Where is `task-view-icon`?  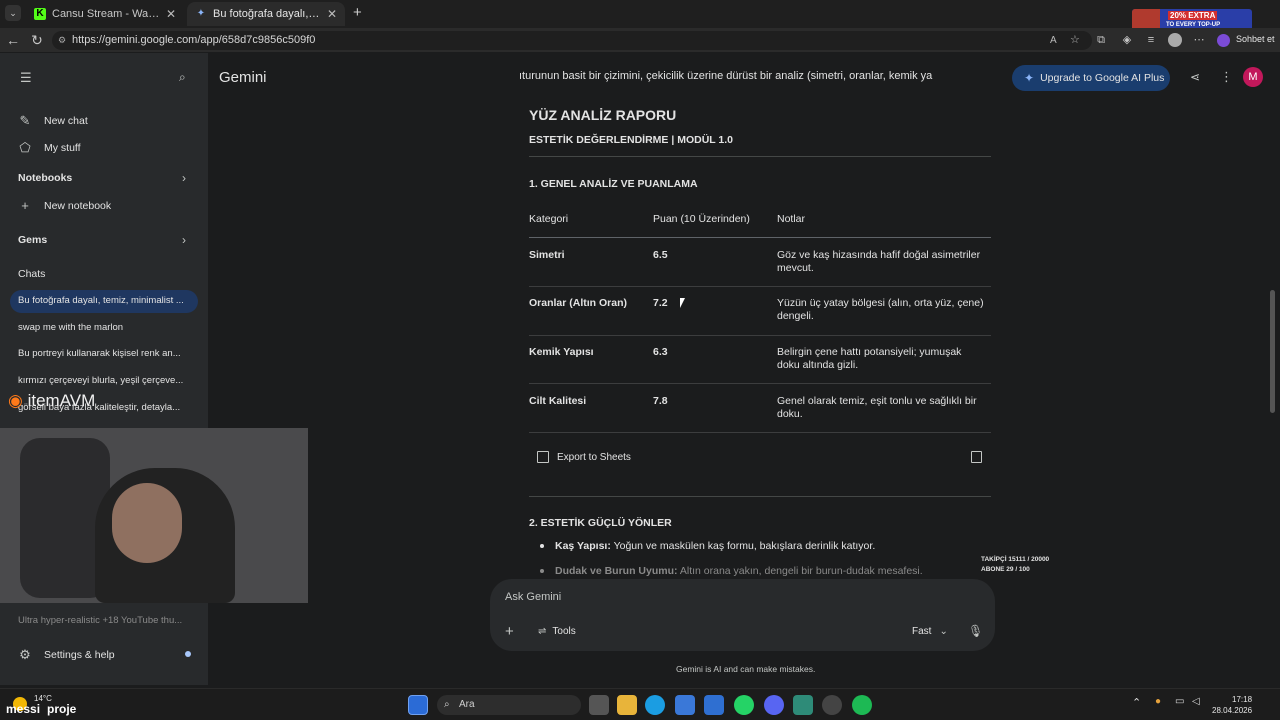
task-view-icon is located at coordinates (599, 705).